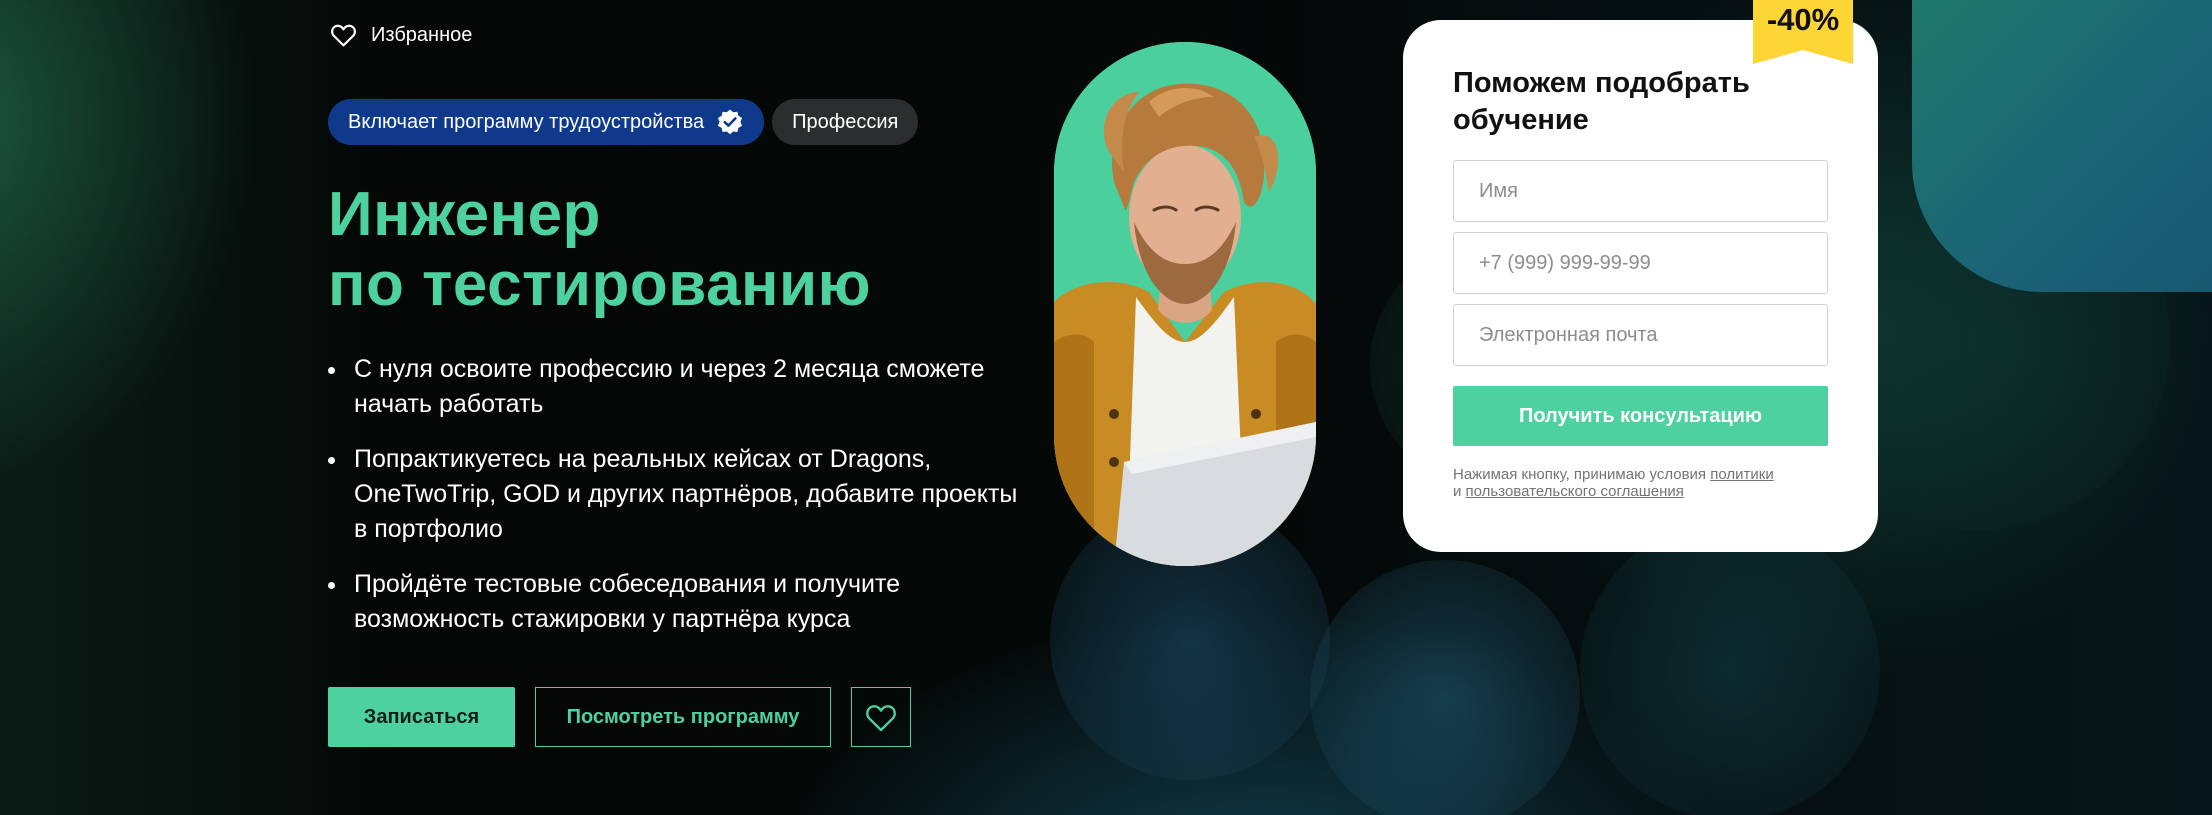 The height and width of the screenshot is (815, 2212). I want to click on view-program-button: Посмотреть программу, so click(683, 717).